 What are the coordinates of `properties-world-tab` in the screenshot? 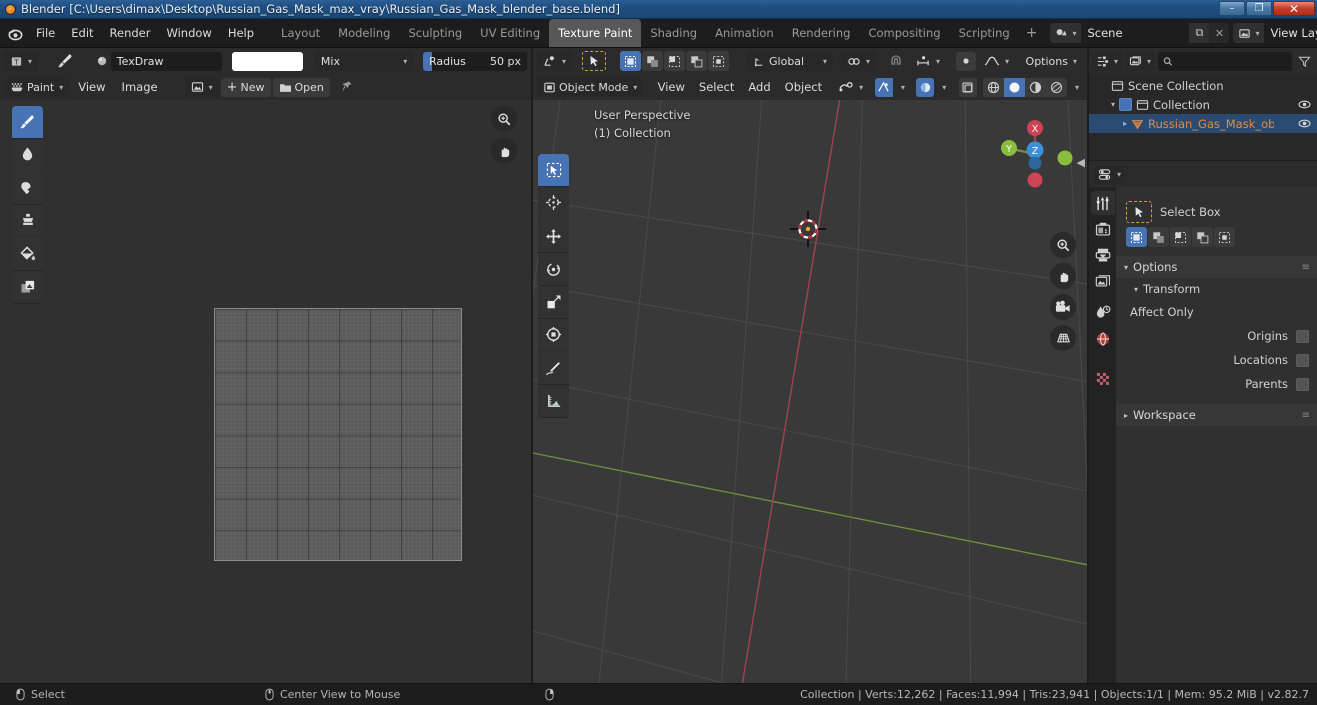 It's located at (1103, 339).